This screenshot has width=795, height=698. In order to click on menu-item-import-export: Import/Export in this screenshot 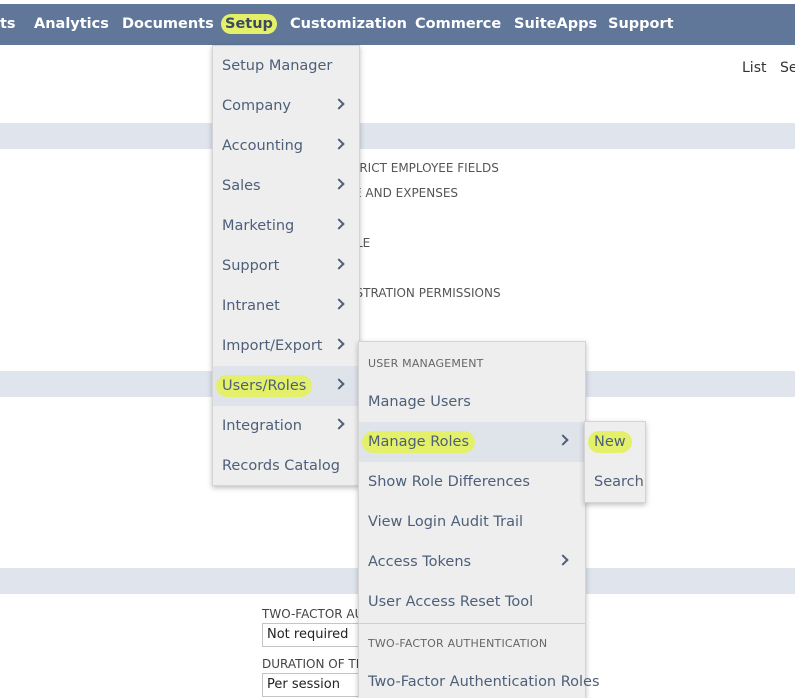, I will do `click(286, 346)`.